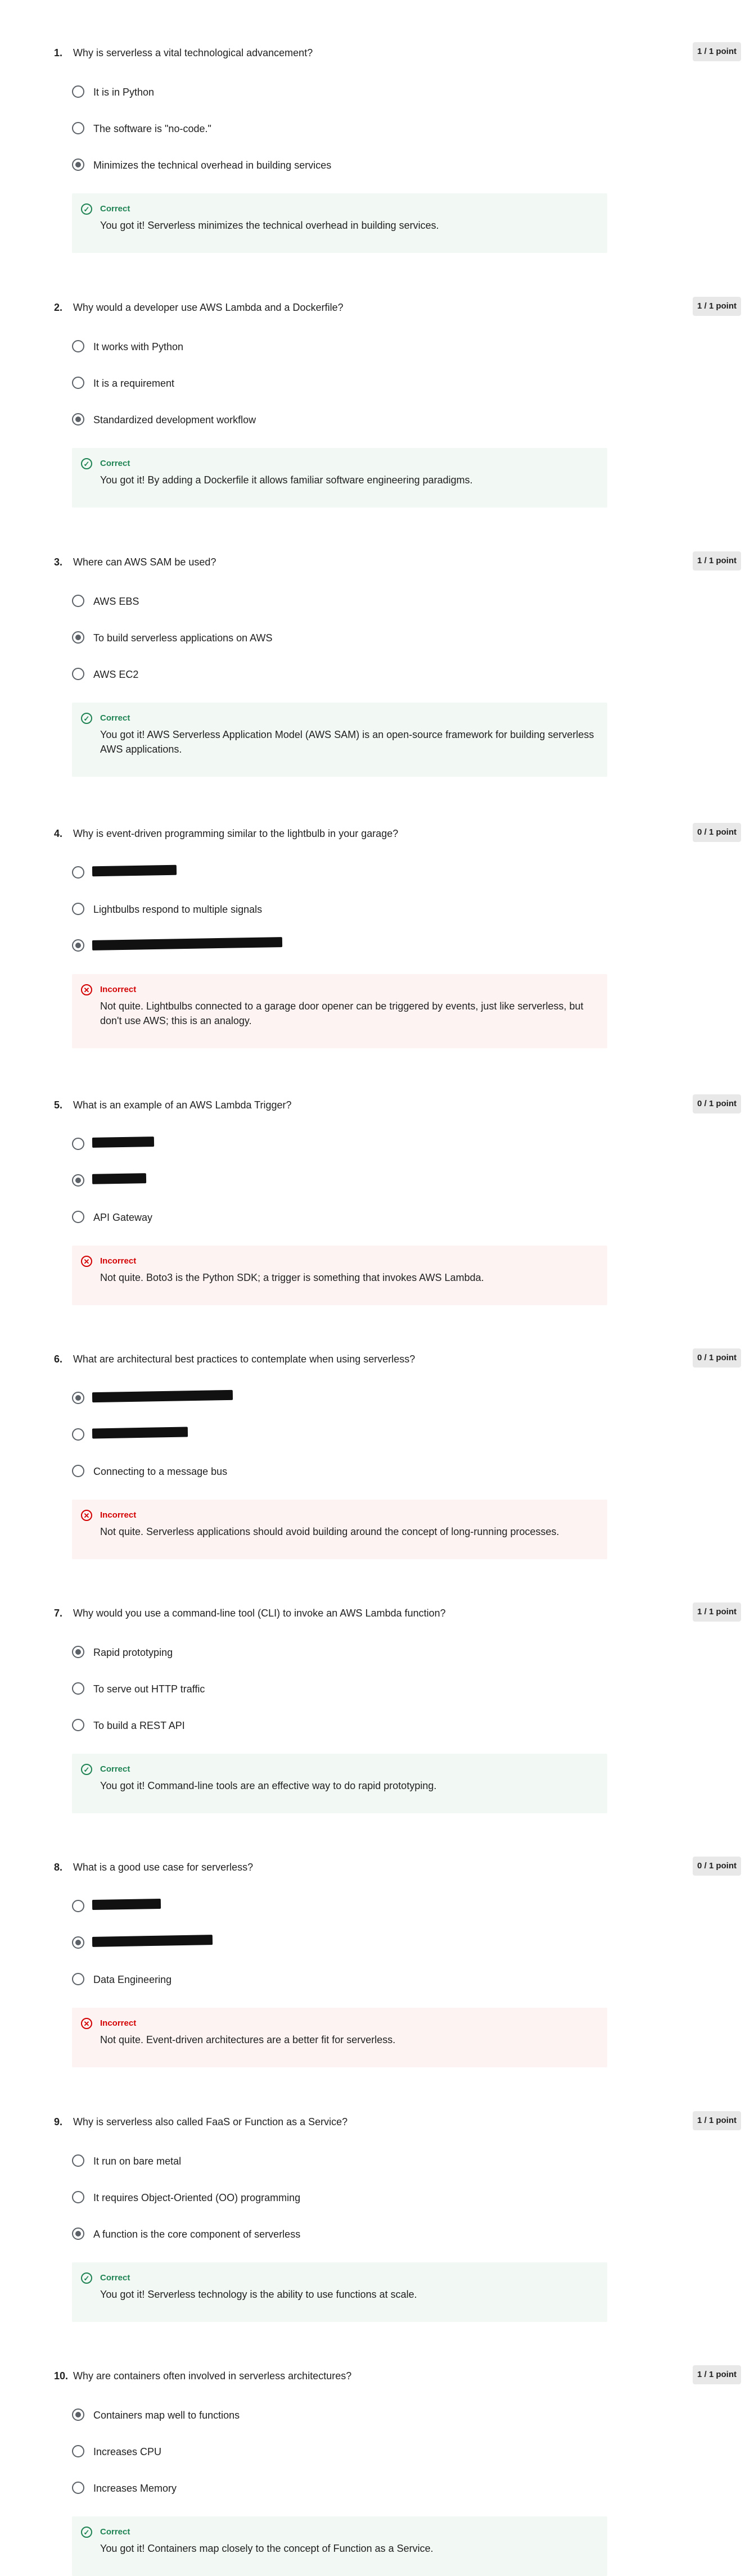  What do you see at coordinates (58, 2121) in the screenshot?
I see `question-number: 9.` at bounding box center [58, 2121].